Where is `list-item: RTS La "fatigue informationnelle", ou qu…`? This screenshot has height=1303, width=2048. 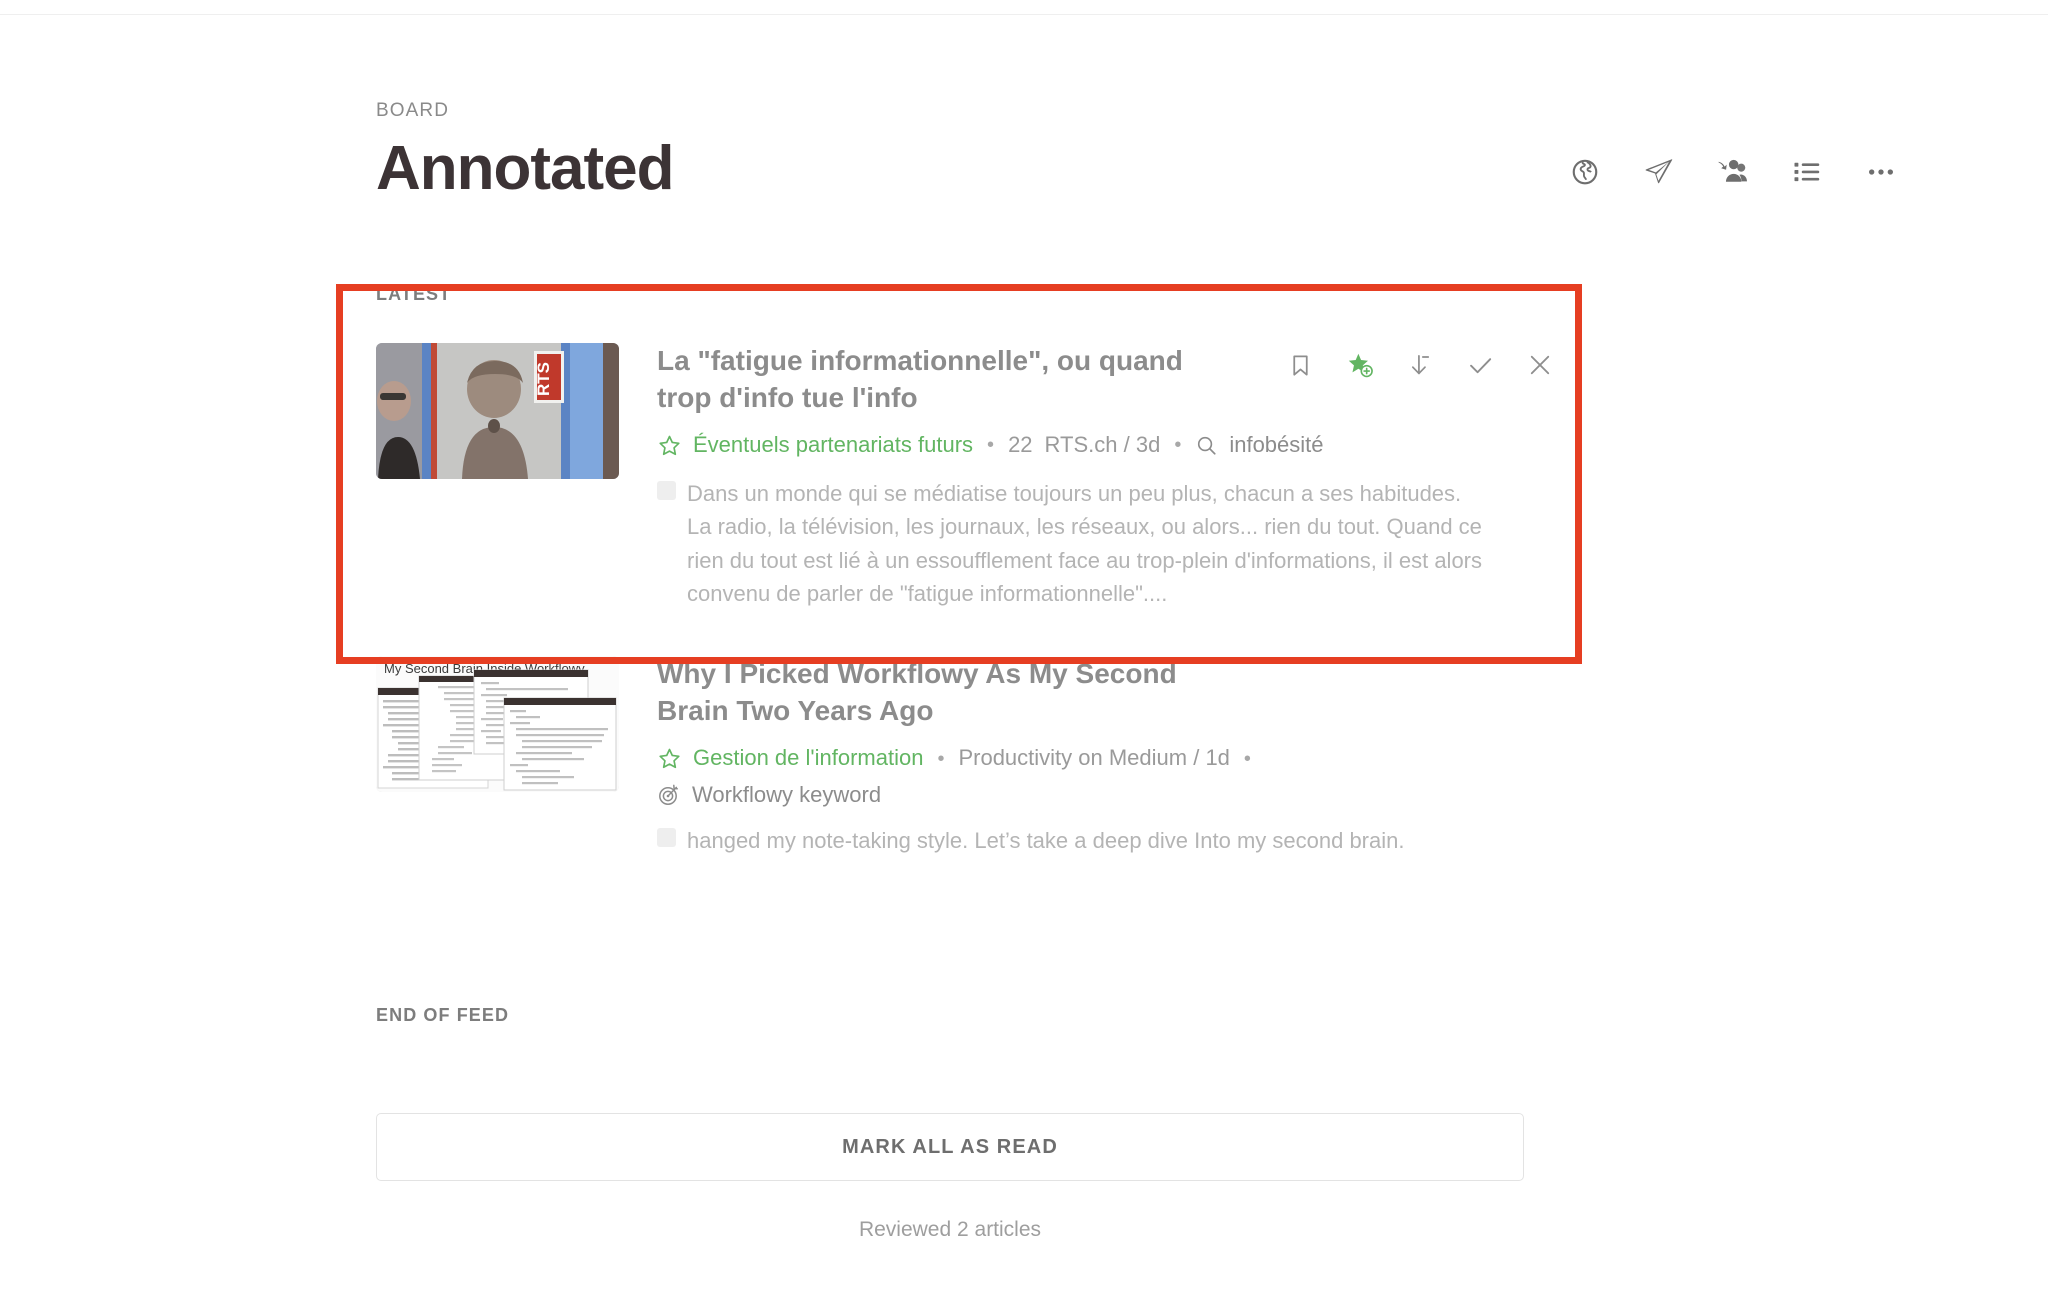
list-item: RTS La "fatigue informationnelle", ou qu… is located at coordinates (966, 476).